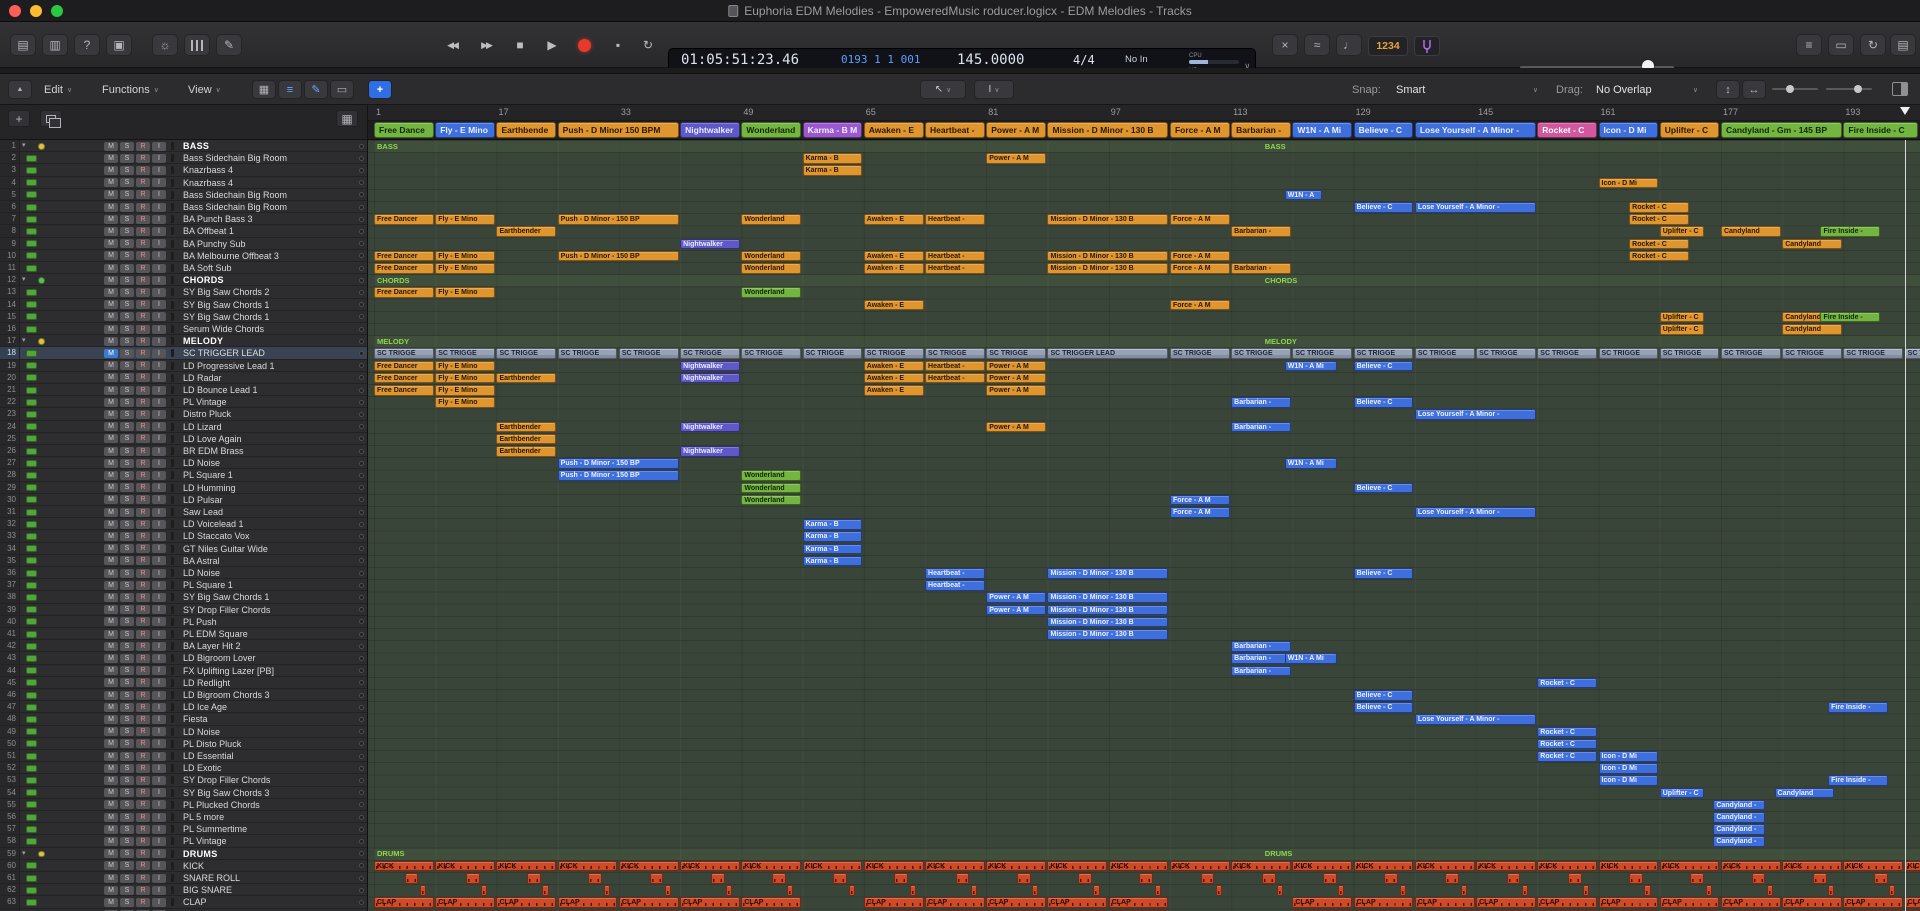 The image size is (1920, 911). I want to click on region-clip: Karma - B, so click(832, 549).